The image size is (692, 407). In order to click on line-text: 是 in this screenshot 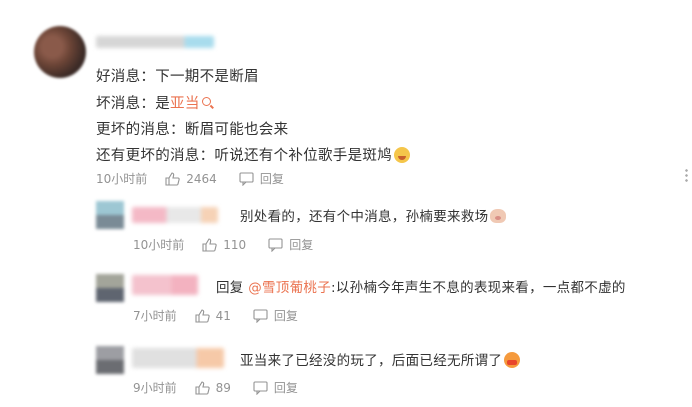, I will do `click(163, 104)`.